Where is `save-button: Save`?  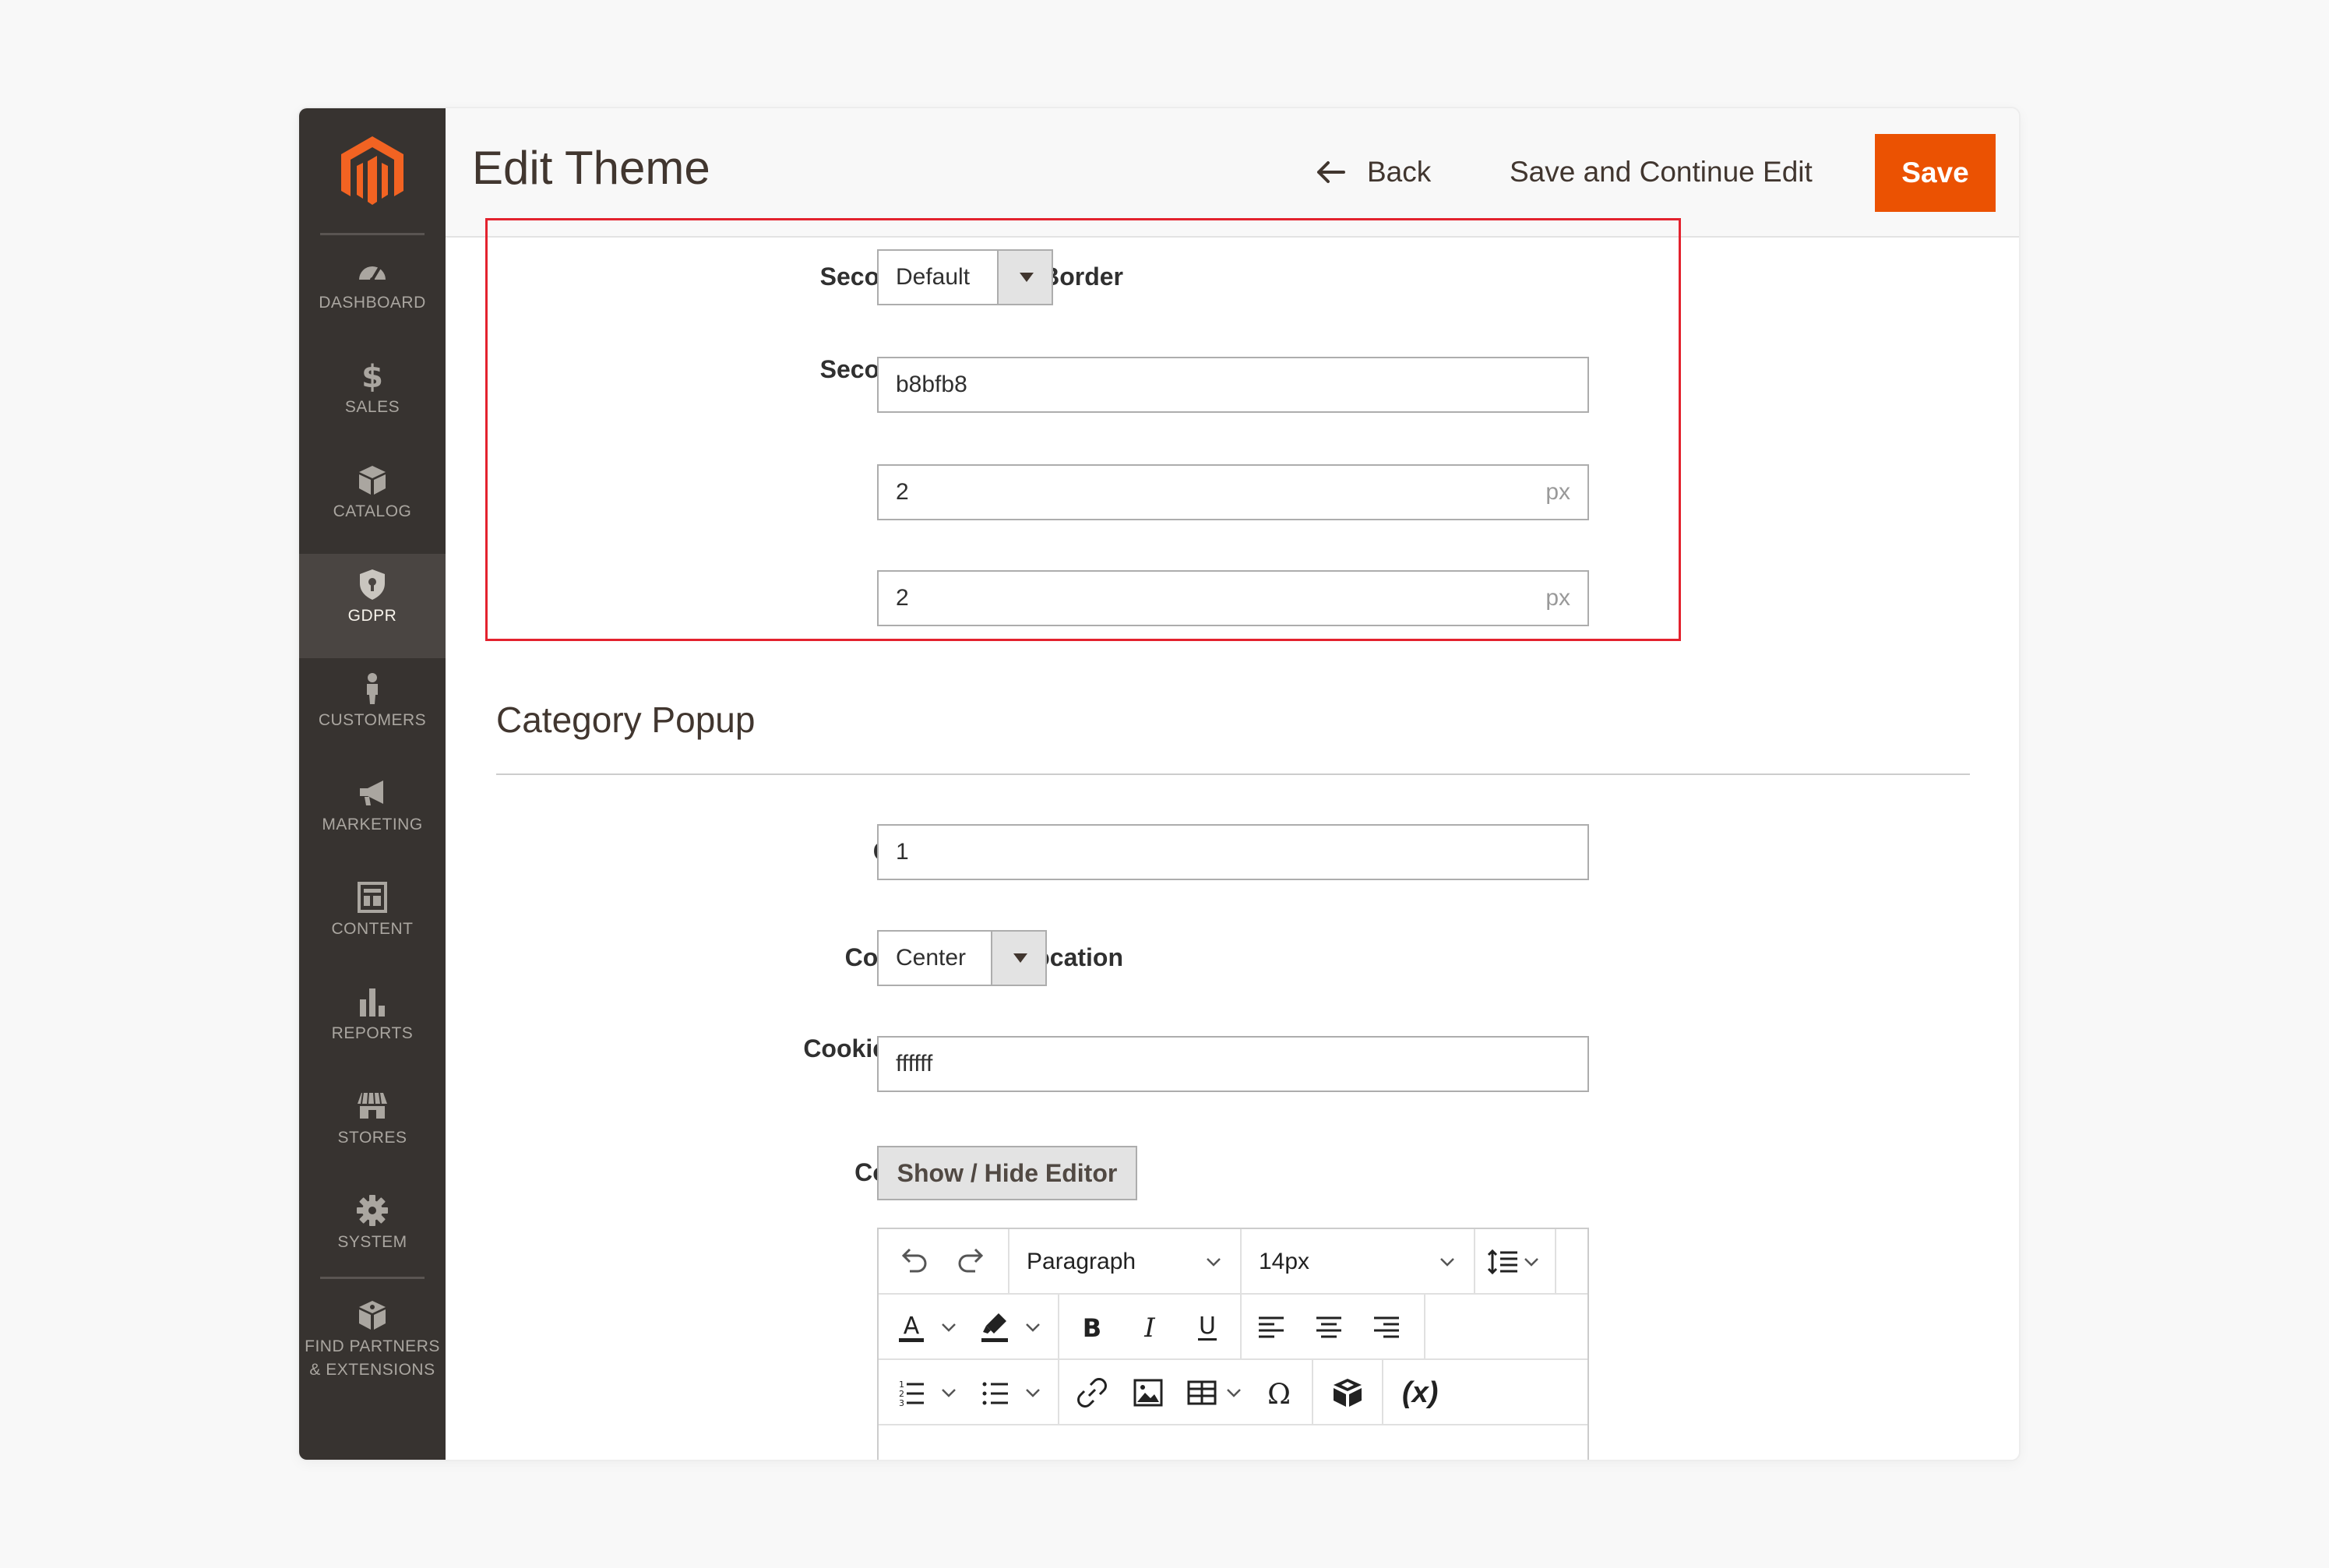 save-button: Save is located at coordinates (1935, 173).